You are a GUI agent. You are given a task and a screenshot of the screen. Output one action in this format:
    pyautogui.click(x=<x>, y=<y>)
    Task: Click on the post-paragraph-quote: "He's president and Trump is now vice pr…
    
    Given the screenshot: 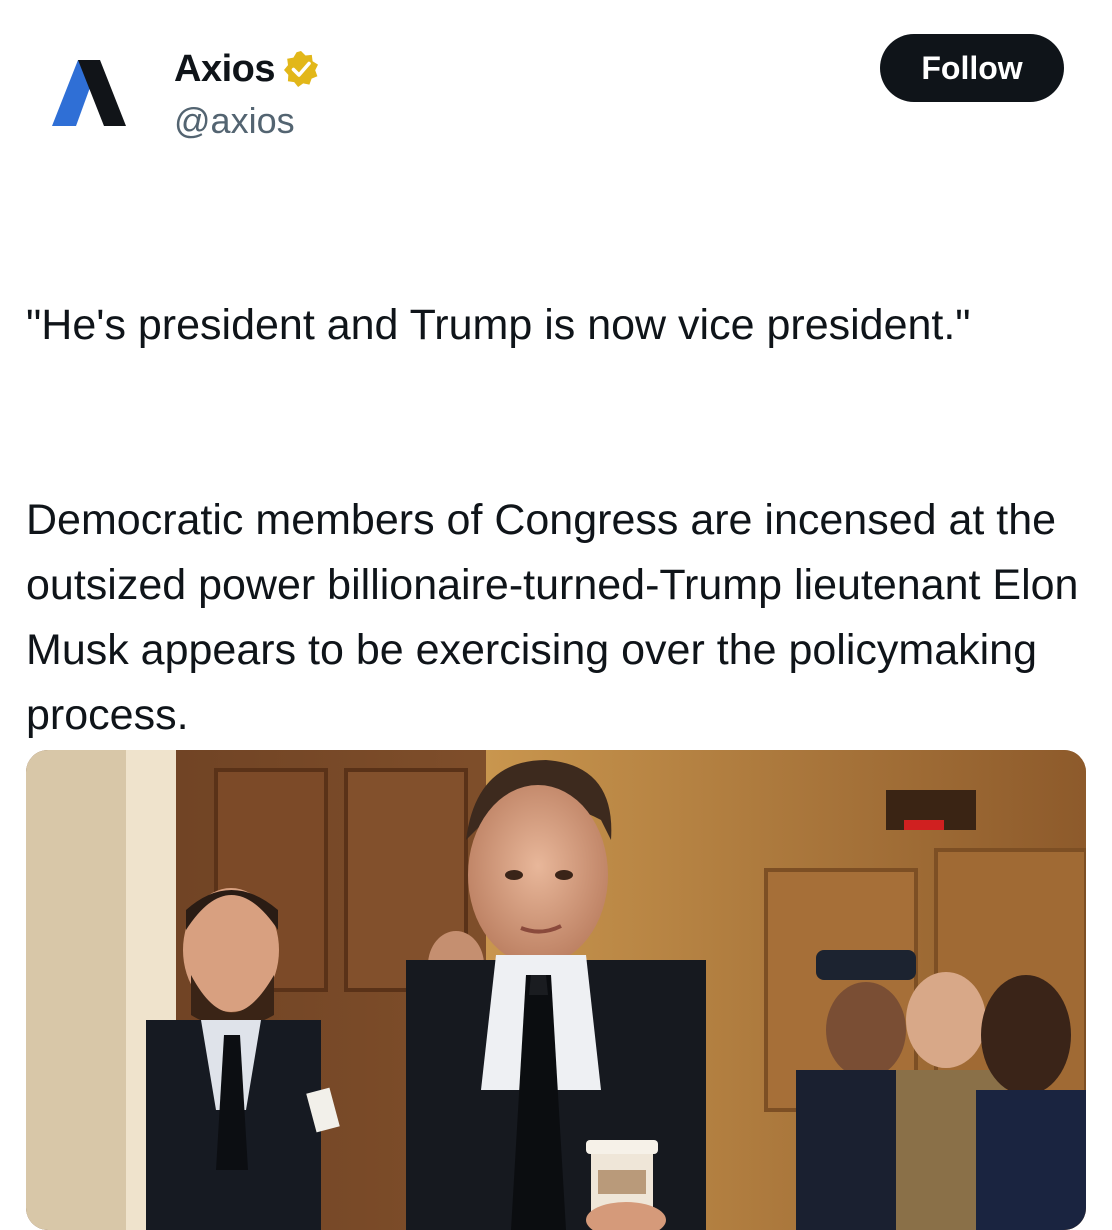 What is the action you would take?
    pyautogui.click(x=498, y=325)
    